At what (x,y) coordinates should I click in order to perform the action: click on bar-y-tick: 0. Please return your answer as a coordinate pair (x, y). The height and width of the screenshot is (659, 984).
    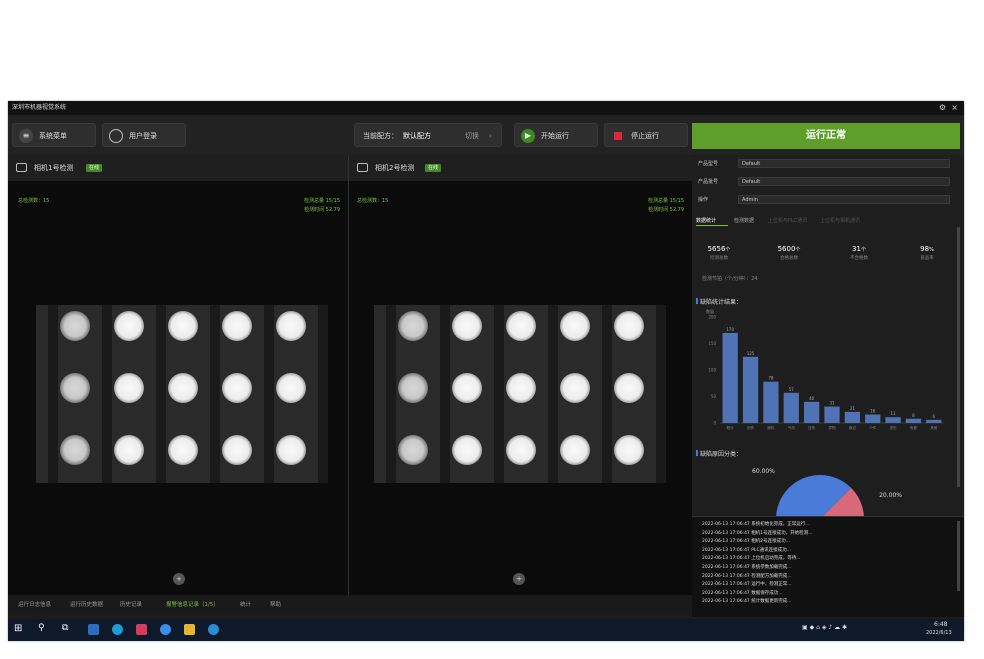
    Looking at the image, I should click on (714, 423).